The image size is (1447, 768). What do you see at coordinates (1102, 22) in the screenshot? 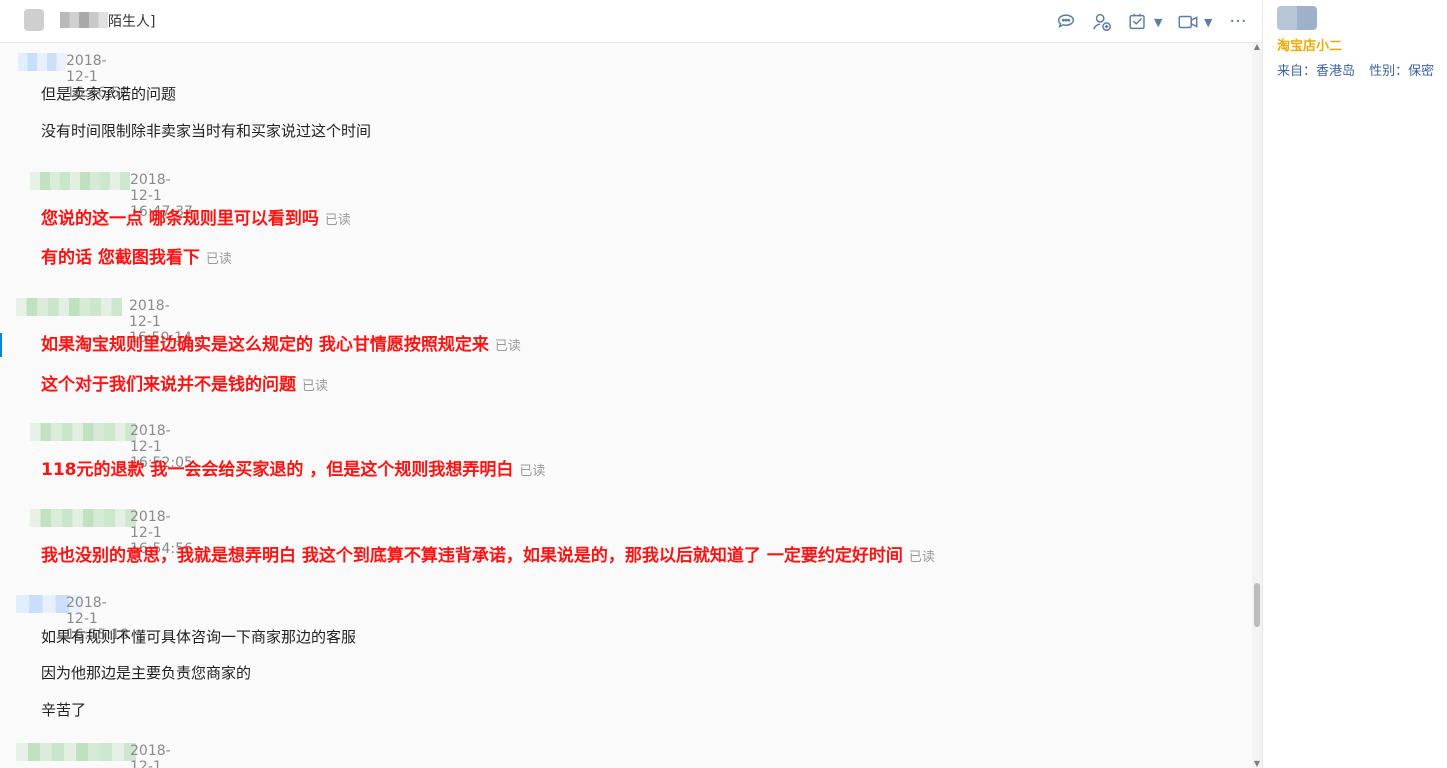
I see `add-contact-icon` at bounding box center [1102, 22].